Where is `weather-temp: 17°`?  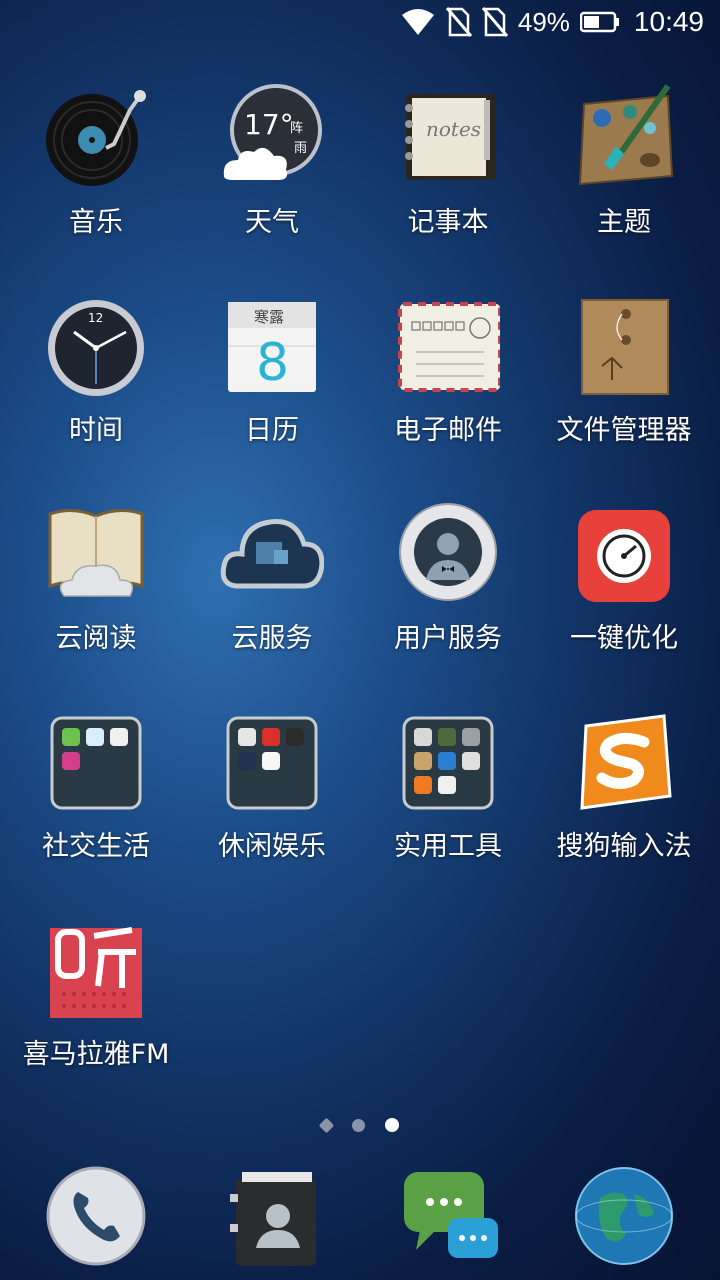
weather-temp: 17° is located at coordinates (269, 124).